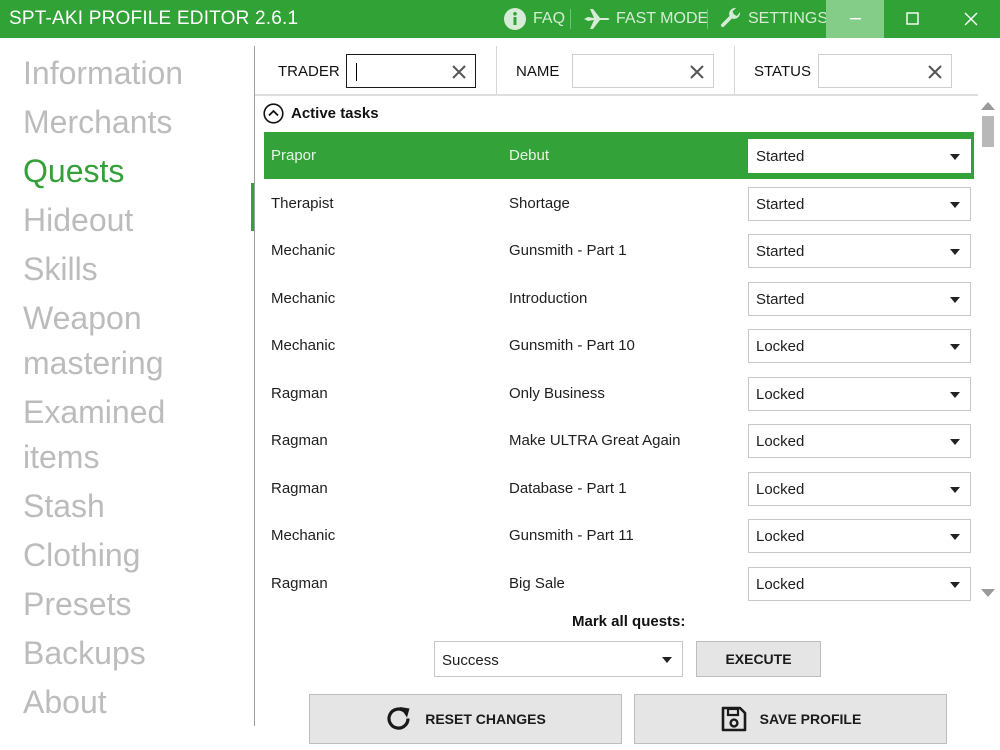  I want to click on faq-label: FAQ, so click(549, 18).